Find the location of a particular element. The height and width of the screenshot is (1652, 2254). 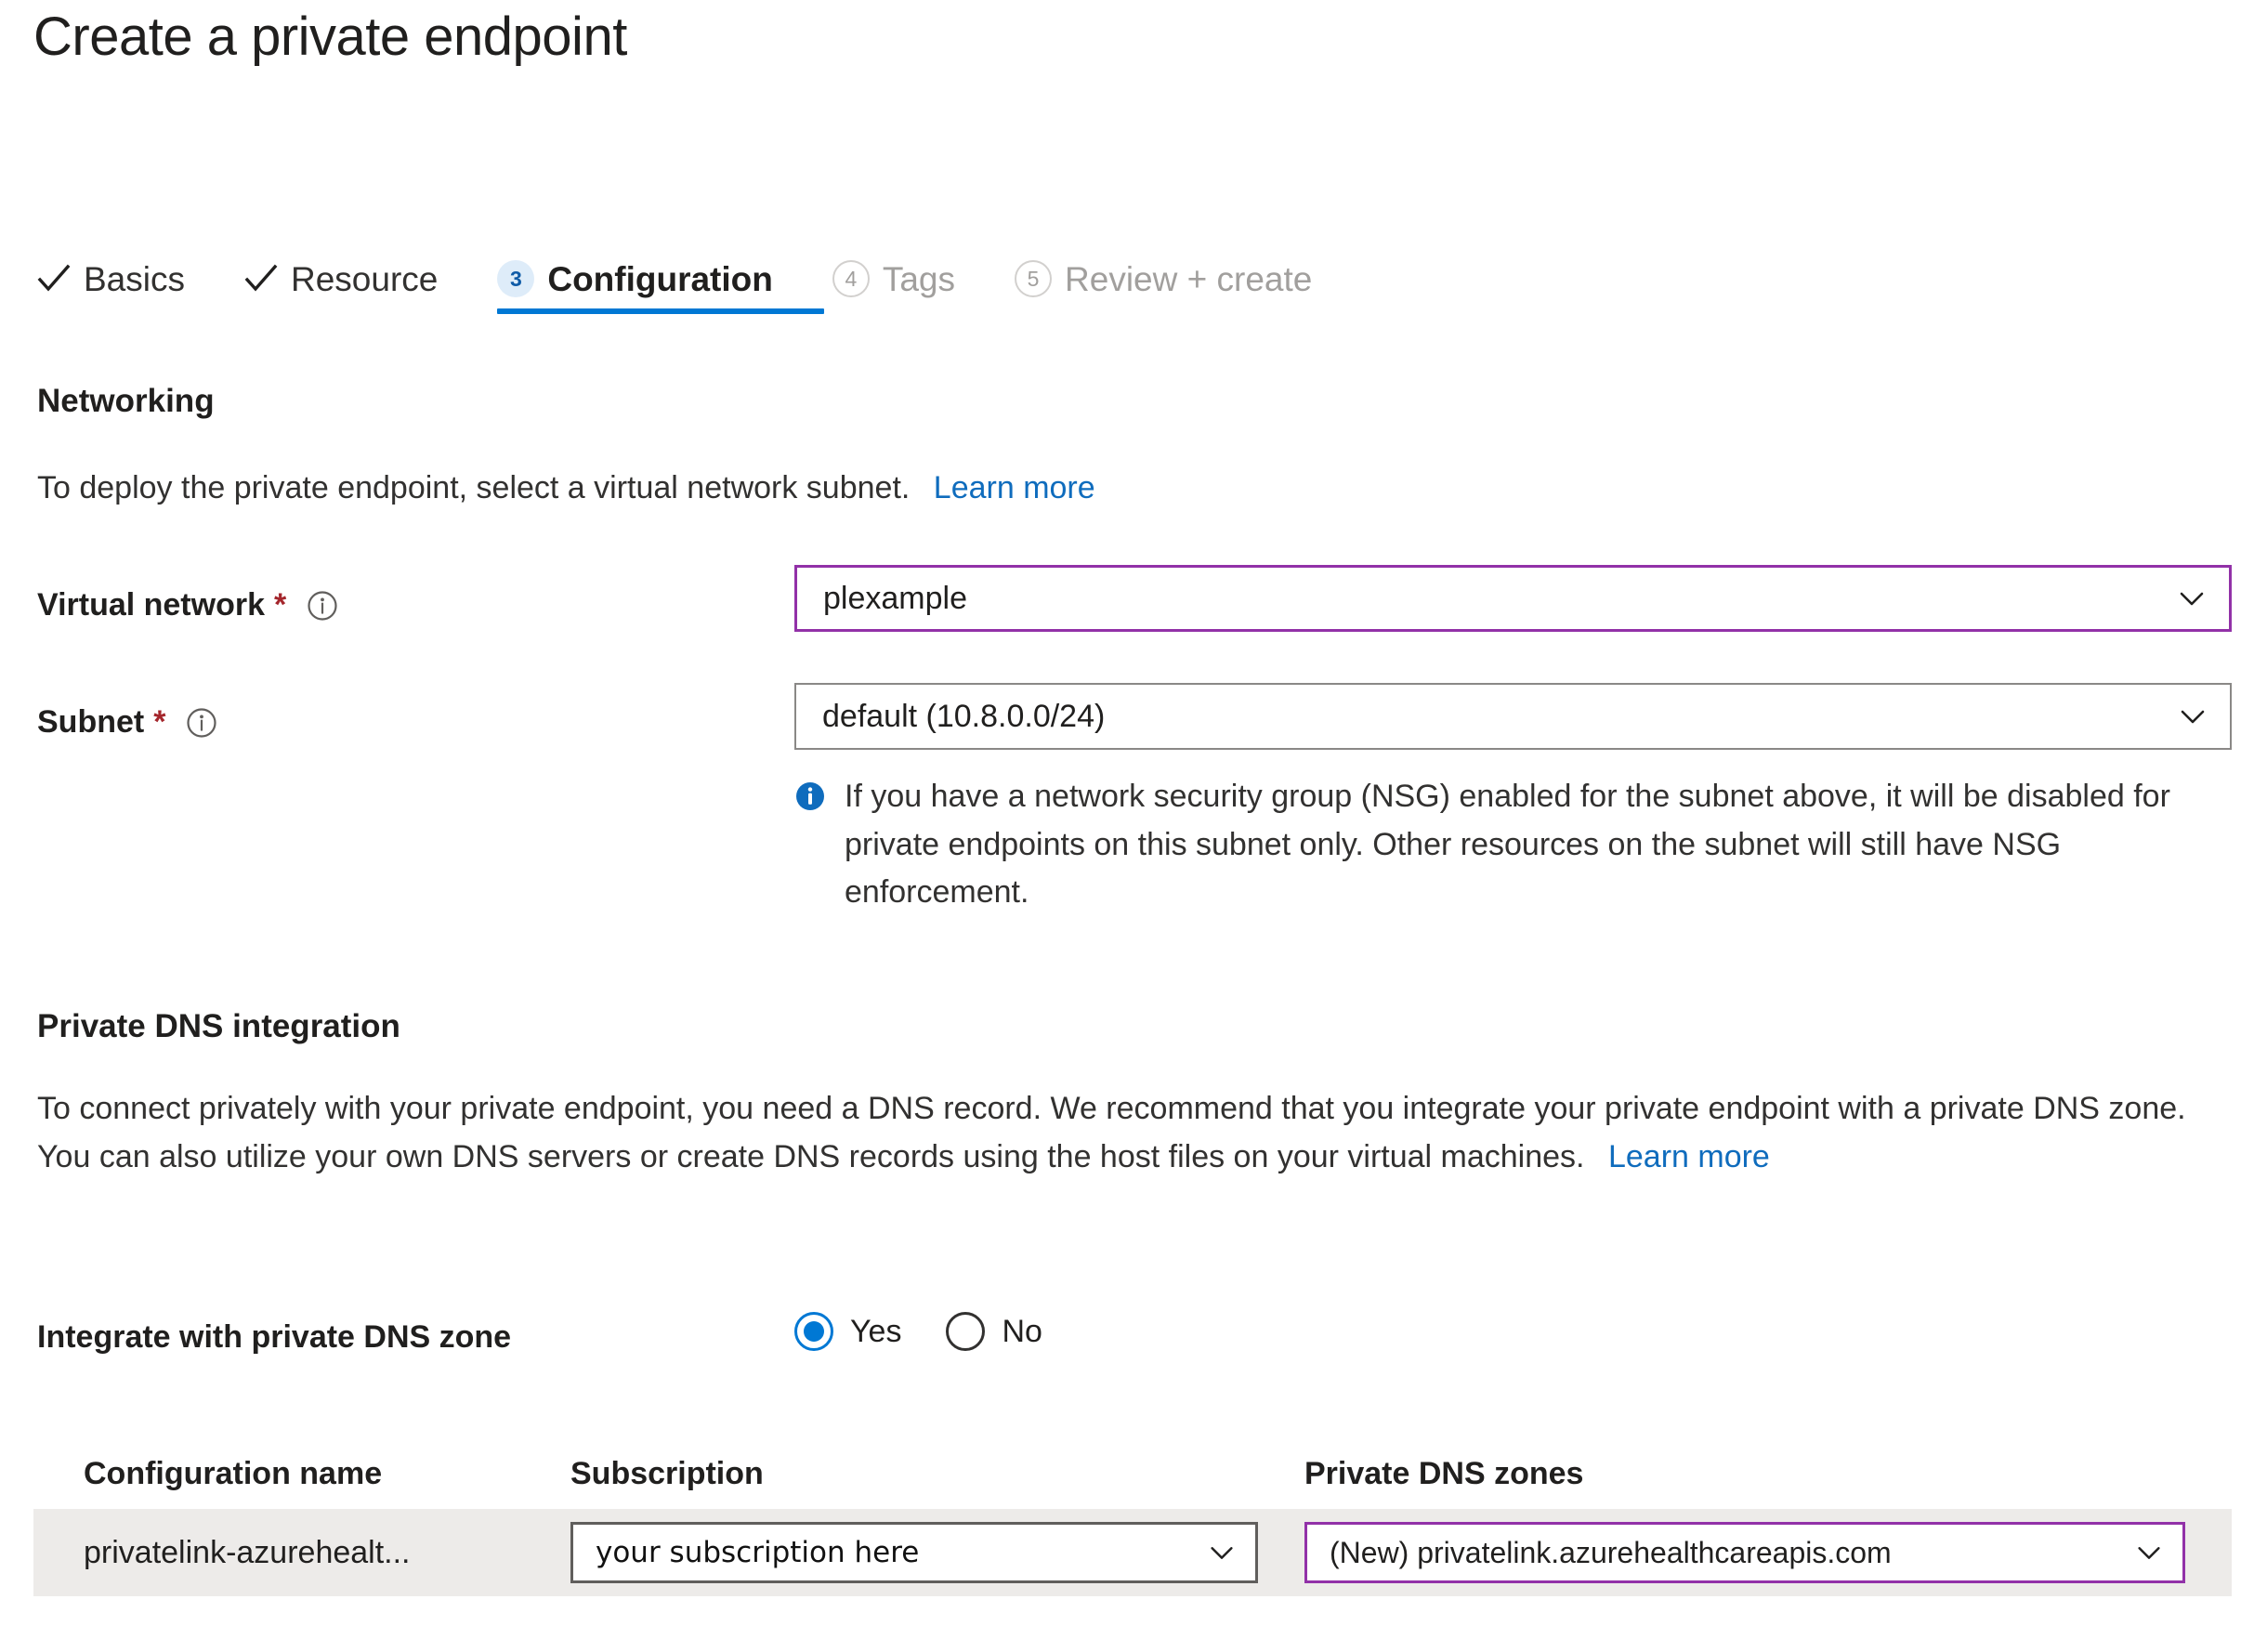

tab-configuration: 3 Configuration is located at coordinates (661, 278).